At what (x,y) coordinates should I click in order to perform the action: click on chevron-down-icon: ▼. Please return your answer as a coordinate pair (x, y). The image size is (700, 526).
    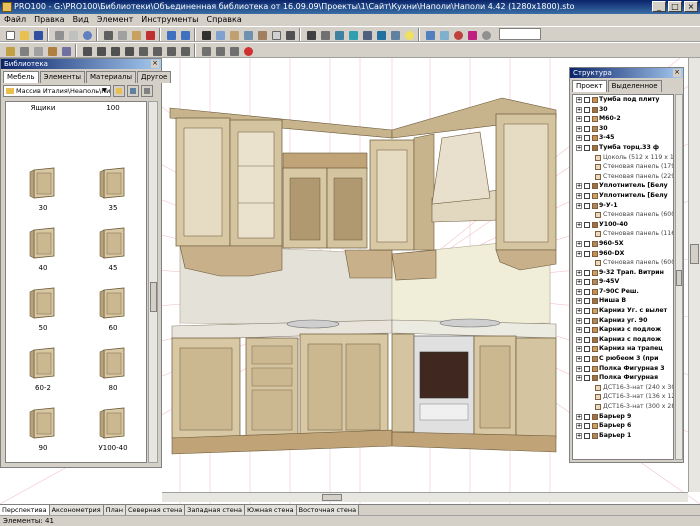
    Looking at the image, I should click on (104, 91).